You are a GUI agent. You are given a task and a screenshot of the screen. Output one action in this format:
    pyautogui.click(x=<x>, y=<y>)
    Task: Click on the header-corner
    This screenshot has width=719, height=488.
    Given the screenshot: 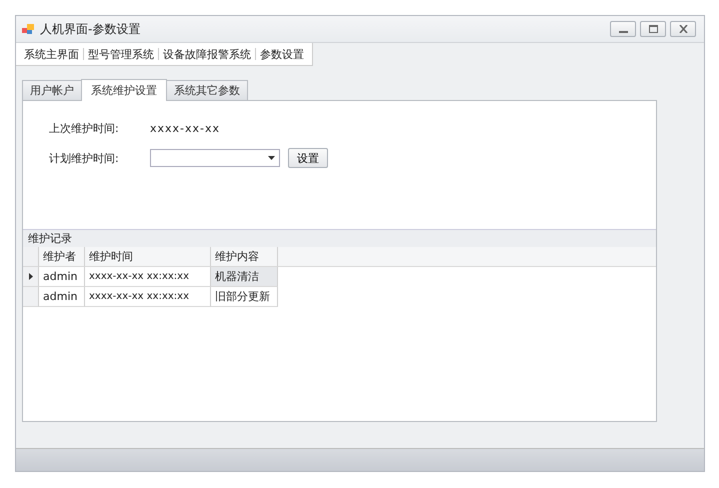 What is the action you would take?
    pyautogui.click(x=31, y=257)
    